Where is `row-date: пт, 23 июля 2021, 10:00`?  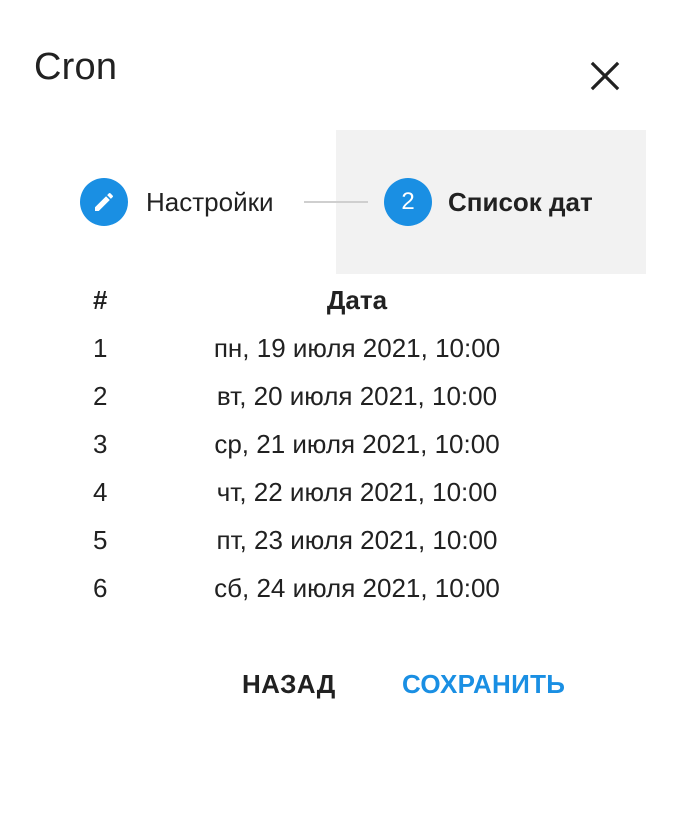
row-date: пт, 23 июля 2021, 10:00 is located at coordinates (357, 540).